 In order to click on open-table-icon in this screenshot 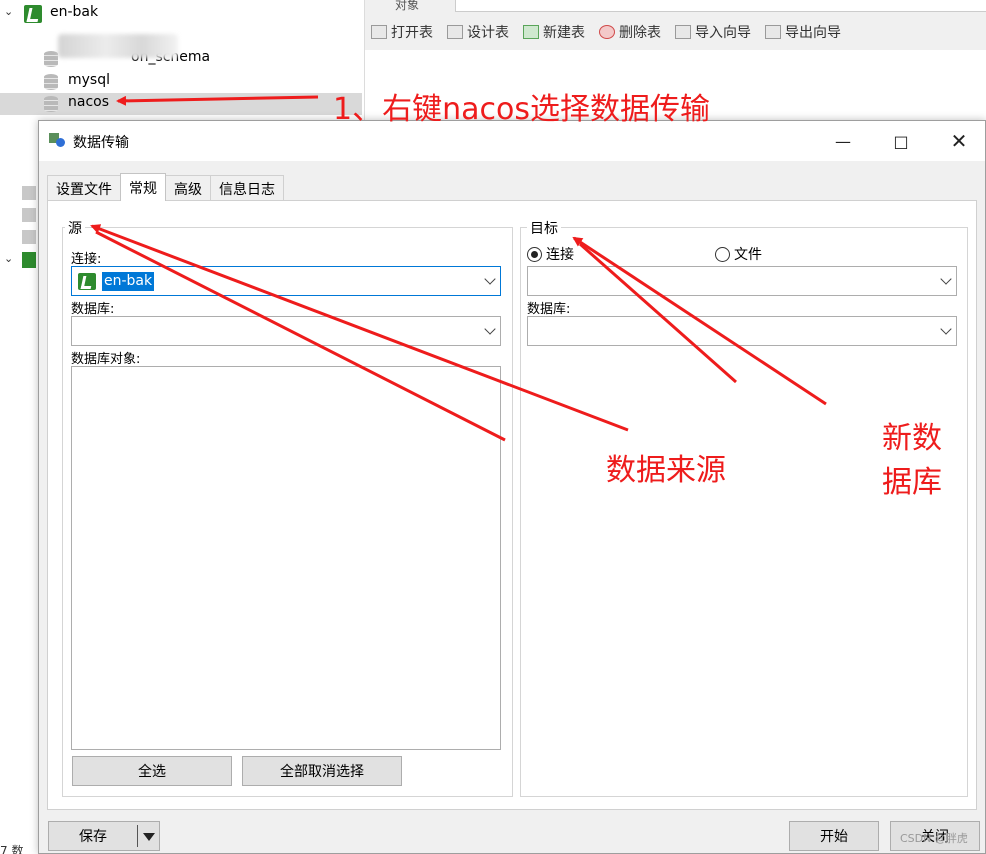, I will do `click(379, 32)`.